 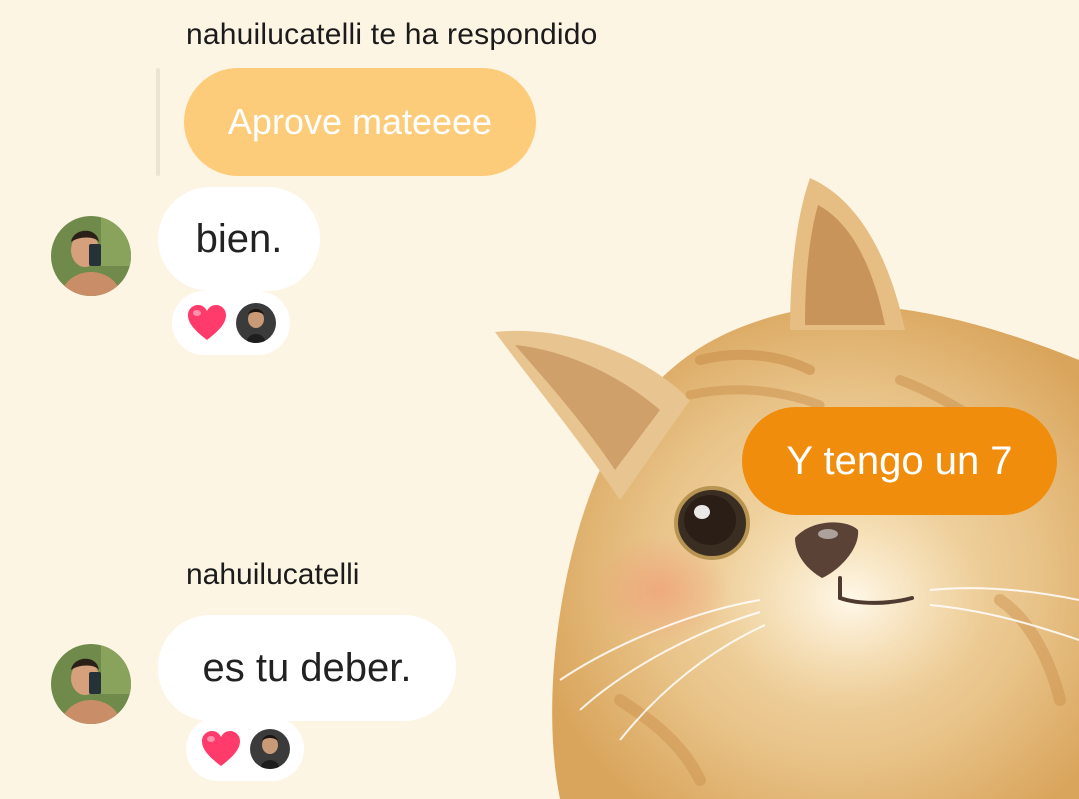 I want to click on message-text: Y tengo un 7, so click(x=899, y=460).